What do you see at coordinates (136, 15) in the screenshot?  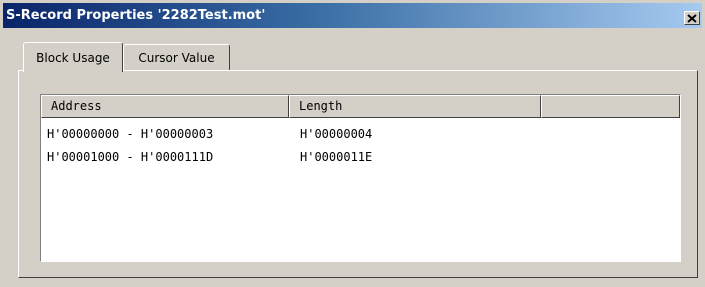 I see `window-title: S-Record Properties '2282Test.mot'` at bounding box center [136, 15].